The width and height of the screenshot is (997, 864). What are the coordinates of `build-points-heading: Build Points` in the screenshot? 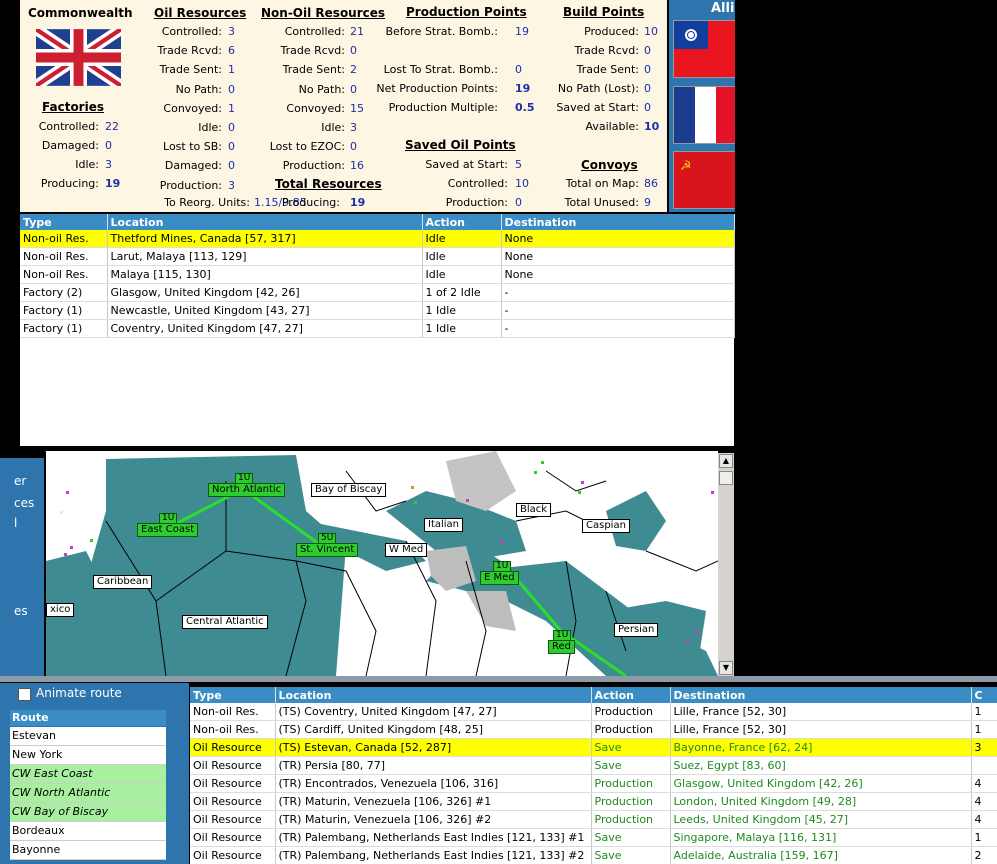 It's located at (604, 12).